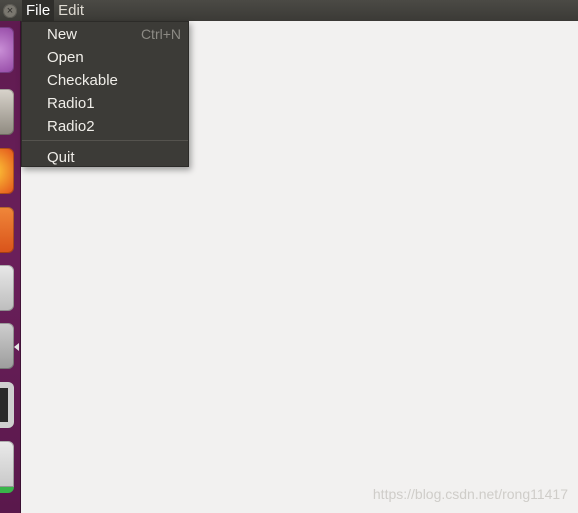 The width and height of the screenshot is (578, 513). What do you see at coordinates (10, 10) in the screenshot?
I see `close-icon: ×` at bounding box center [10, 10].